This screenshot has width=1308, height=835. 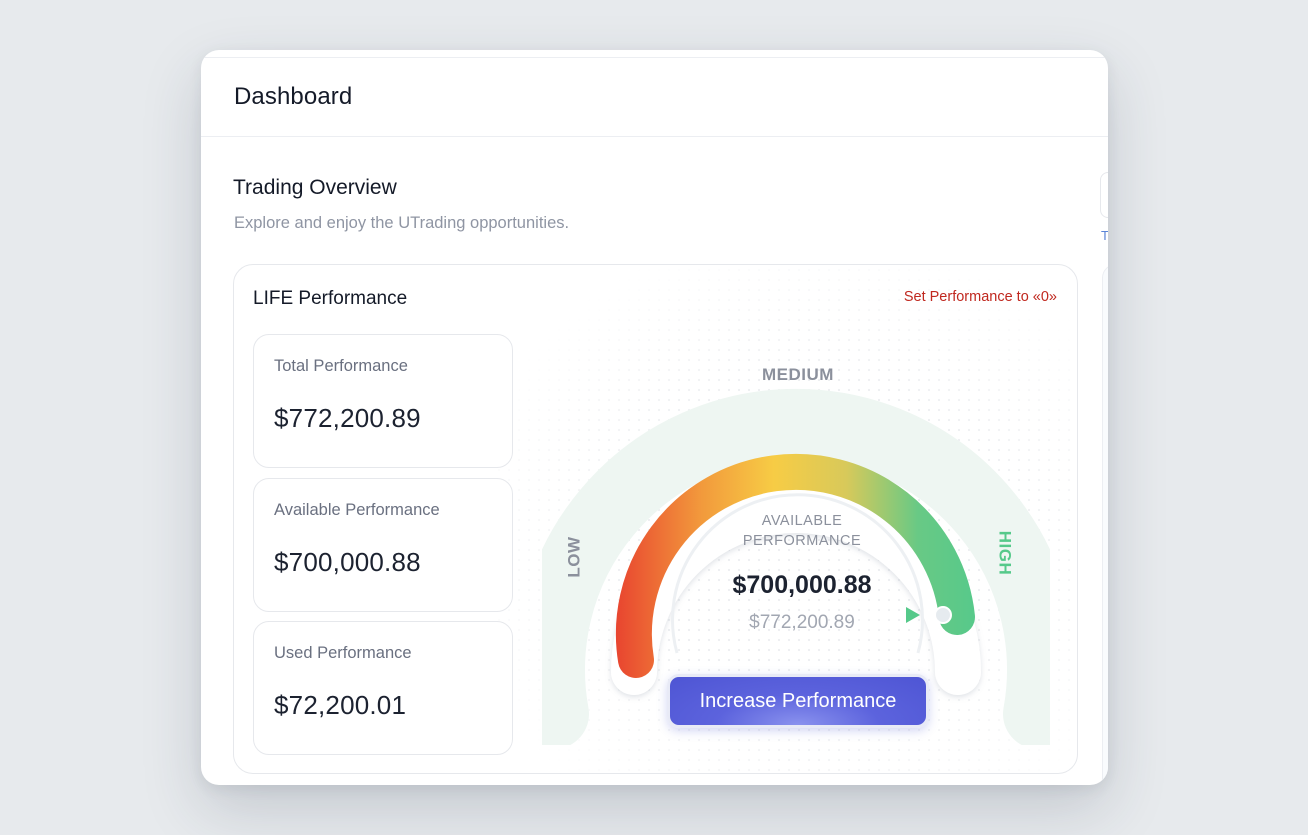 What do you see at coordinates (341, 366) in the screenshot?
I see `stat-label: Total Performance` at bounding box center [341, 366].